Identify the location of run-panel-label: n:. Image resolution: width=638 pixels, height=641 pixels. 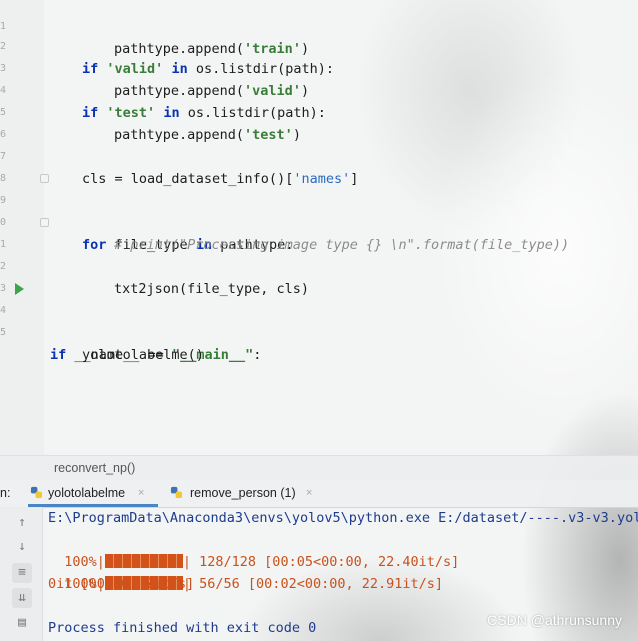
(5, 493).